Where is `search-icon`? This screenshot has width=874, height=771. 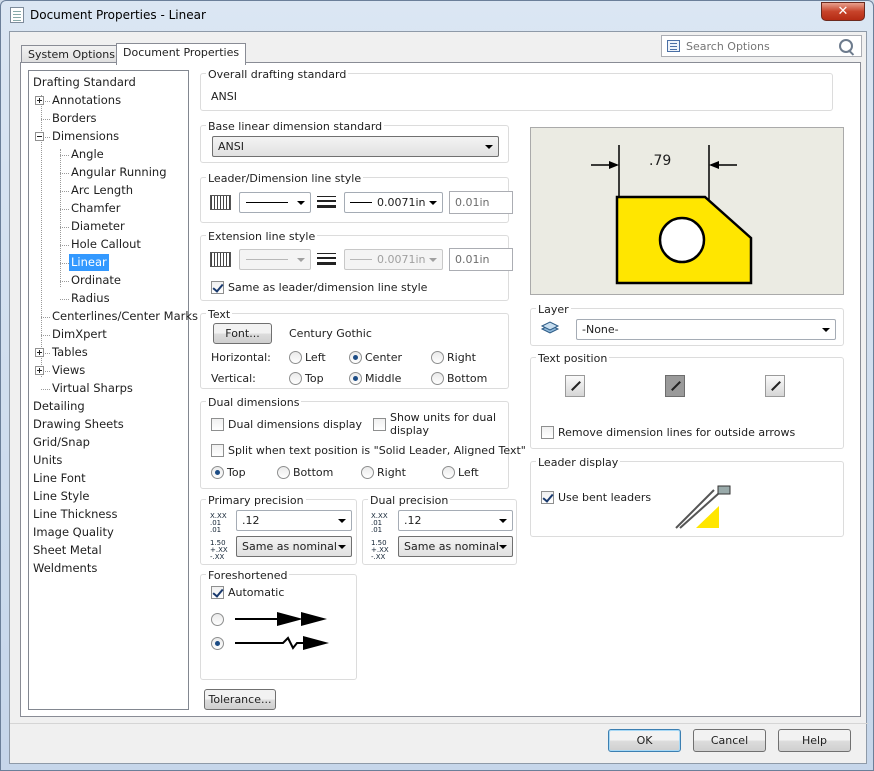 search-icon is located at coordinates (847, 47).